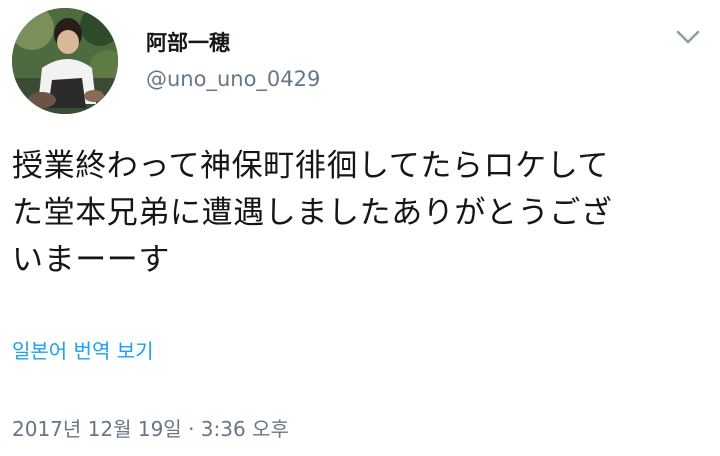  What do you see at coordinates (150, 429) in the screenshot?
I see `tweet-timestamp: 2017년 12월 19일 · 3:36 오후` at bounding box center [150, 429].